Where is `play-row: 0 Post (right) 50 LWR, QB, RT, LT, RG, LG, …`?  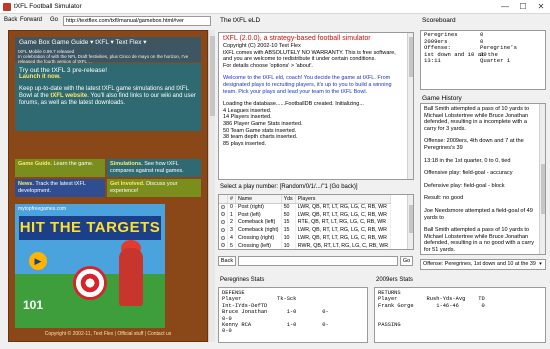 play-row: 0 Post (right) 50 LWR, QB, RT, LT, RG, LG, … is located at coordinates (305, 207).